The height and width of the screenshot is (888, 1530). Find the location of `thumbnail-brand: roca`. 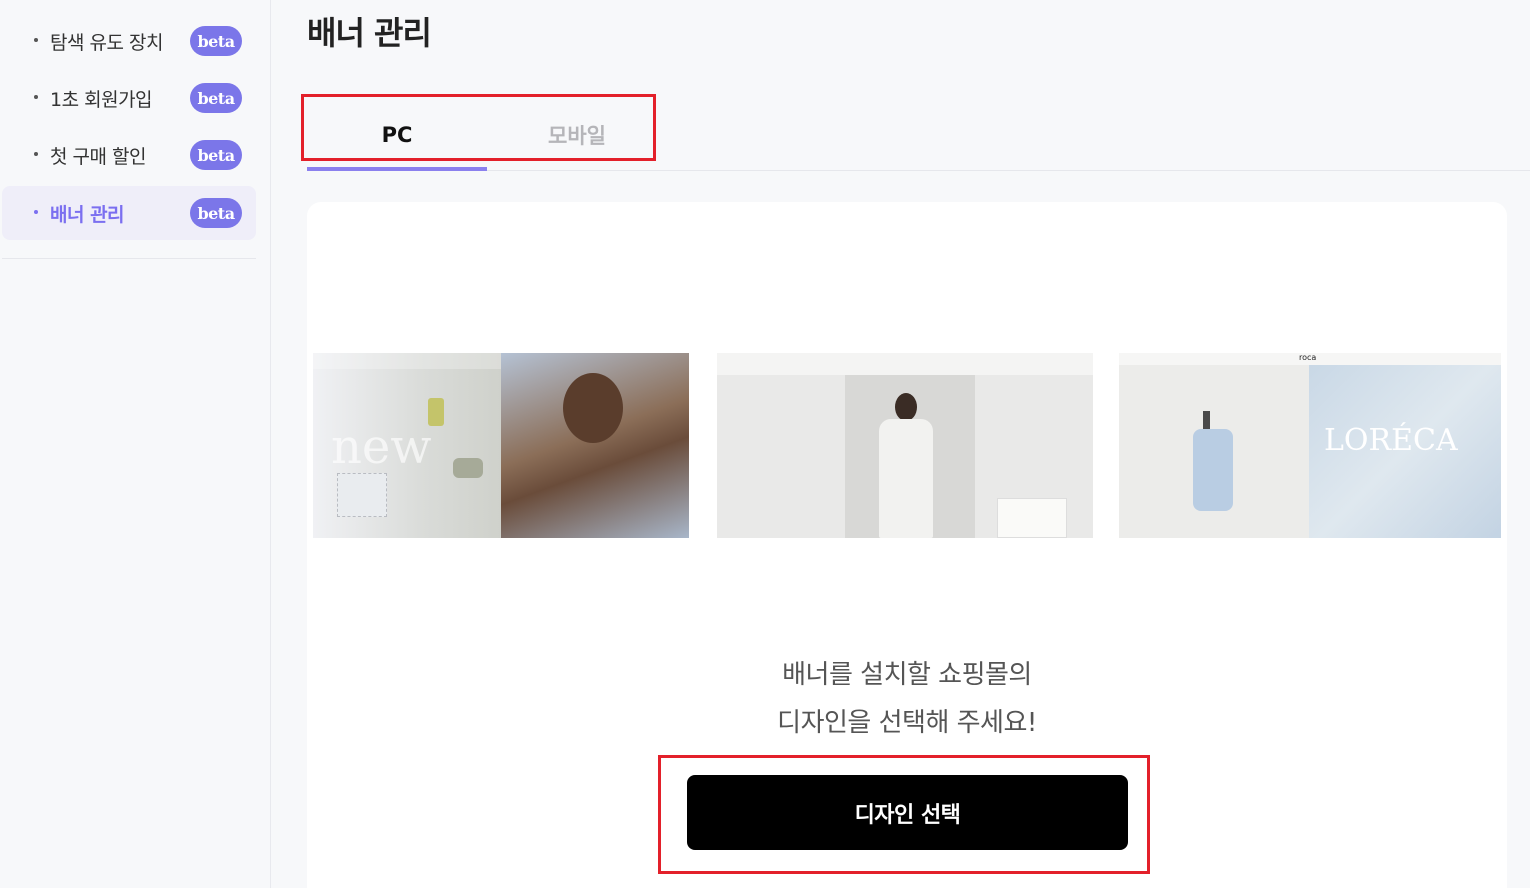

thumbnail-brand: roca is located at coordinates (1308, 357).